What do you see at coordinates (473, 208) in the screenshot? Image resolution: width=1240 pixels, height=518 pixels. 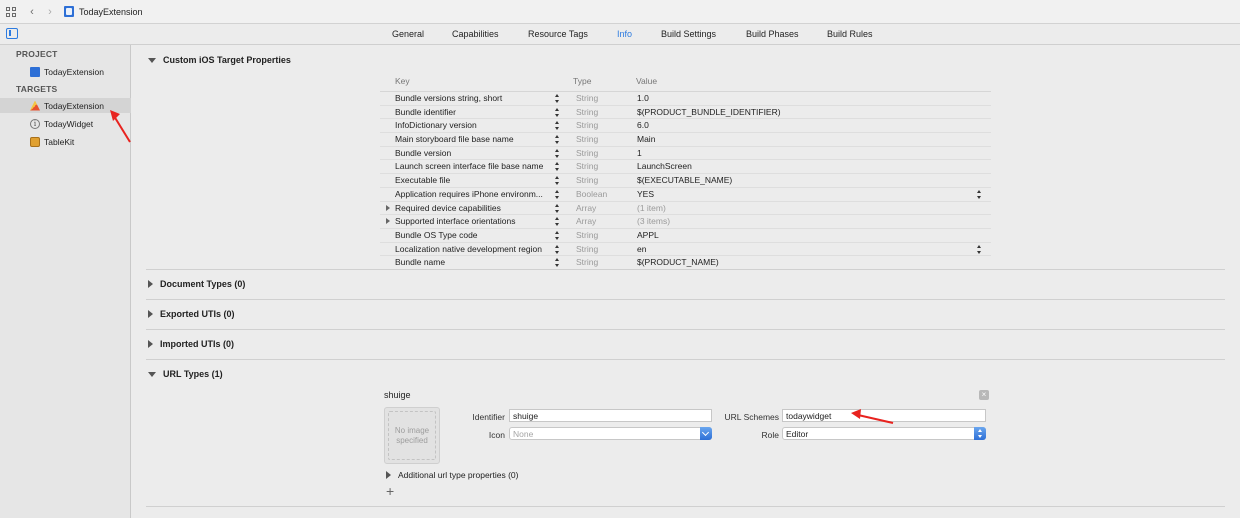 I see `property-key: Required device capabilities` at bounding box center [473, 208].